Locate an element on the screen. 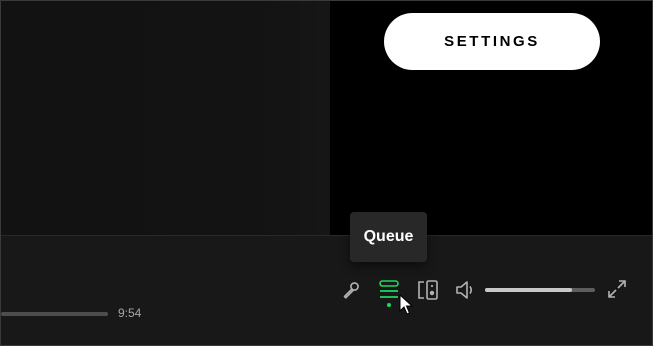  fullscreen-button is located at coordinates (617, 289).